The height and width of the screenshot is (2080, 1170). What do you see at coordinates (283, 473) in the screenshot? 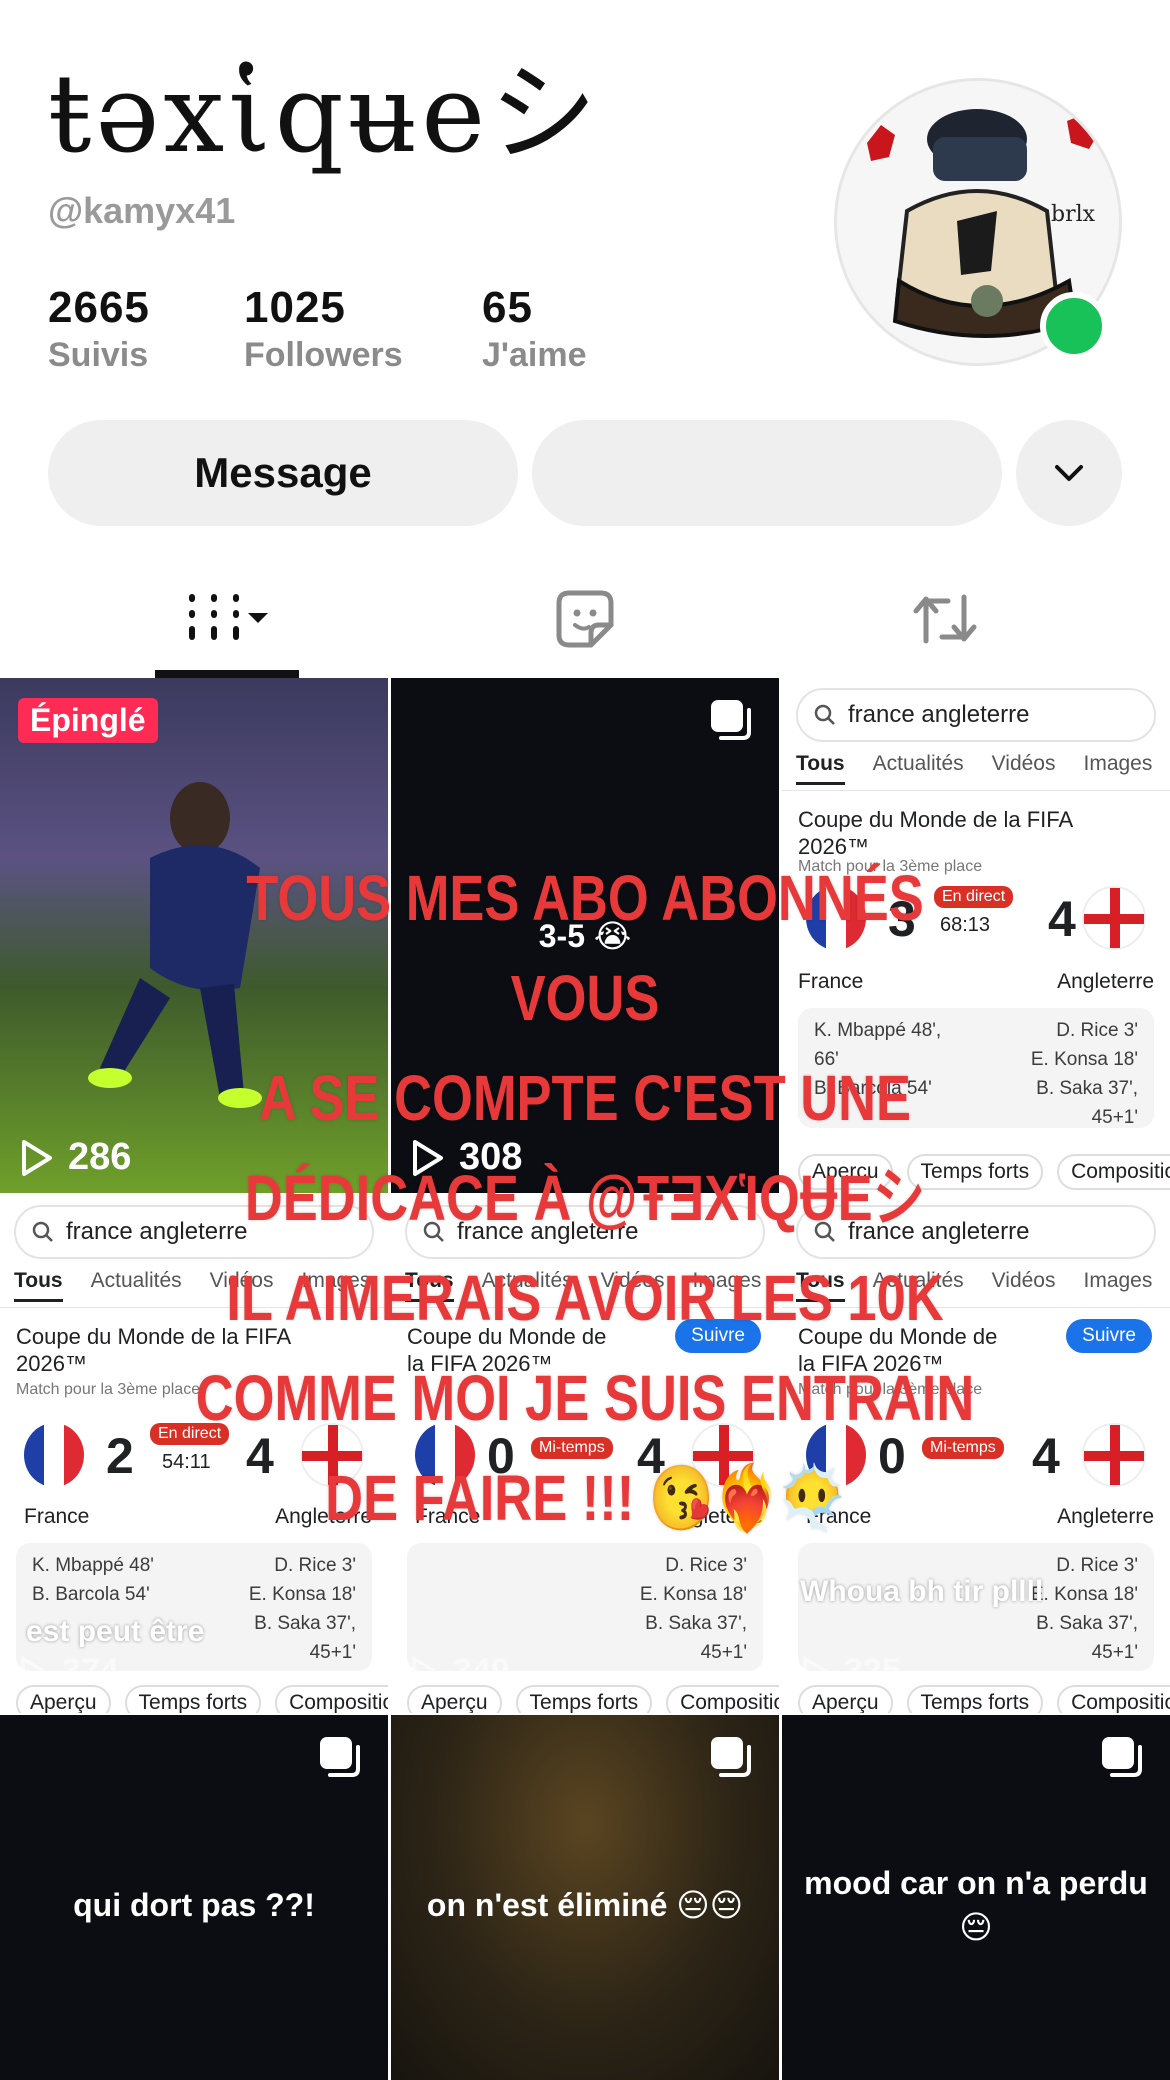
I see `message-button: Message` at bounding box center [283, 473].